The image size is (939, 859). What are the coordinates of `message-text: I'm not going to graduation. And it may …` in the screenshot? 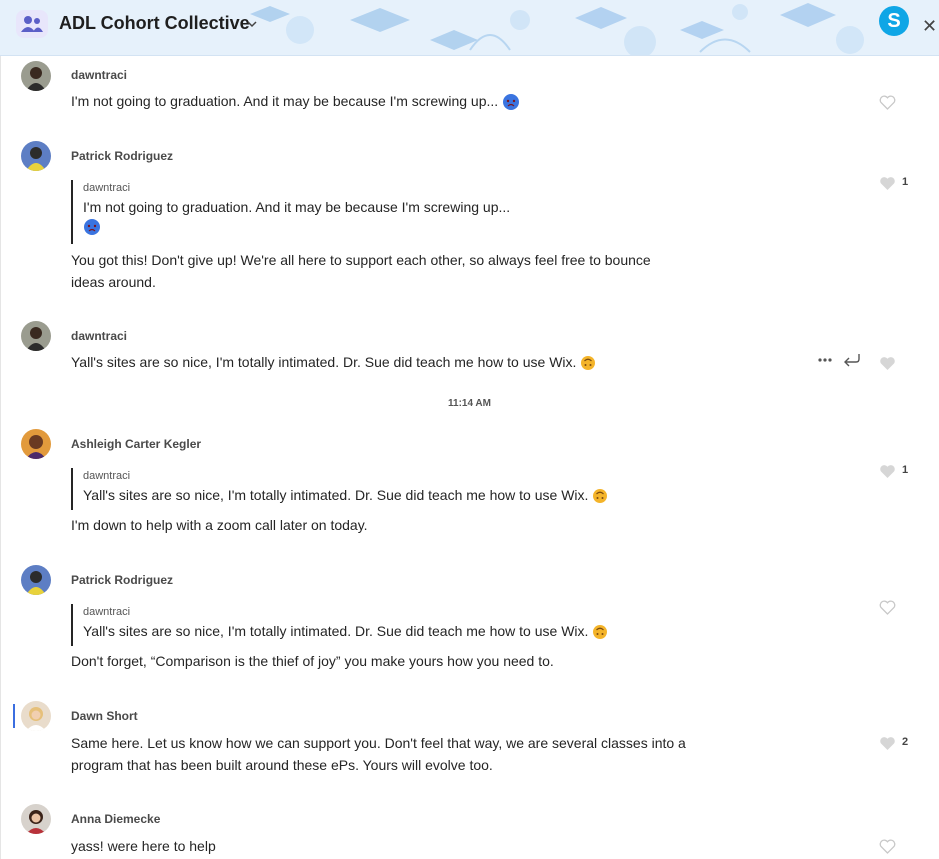 It's located at (401, 101).